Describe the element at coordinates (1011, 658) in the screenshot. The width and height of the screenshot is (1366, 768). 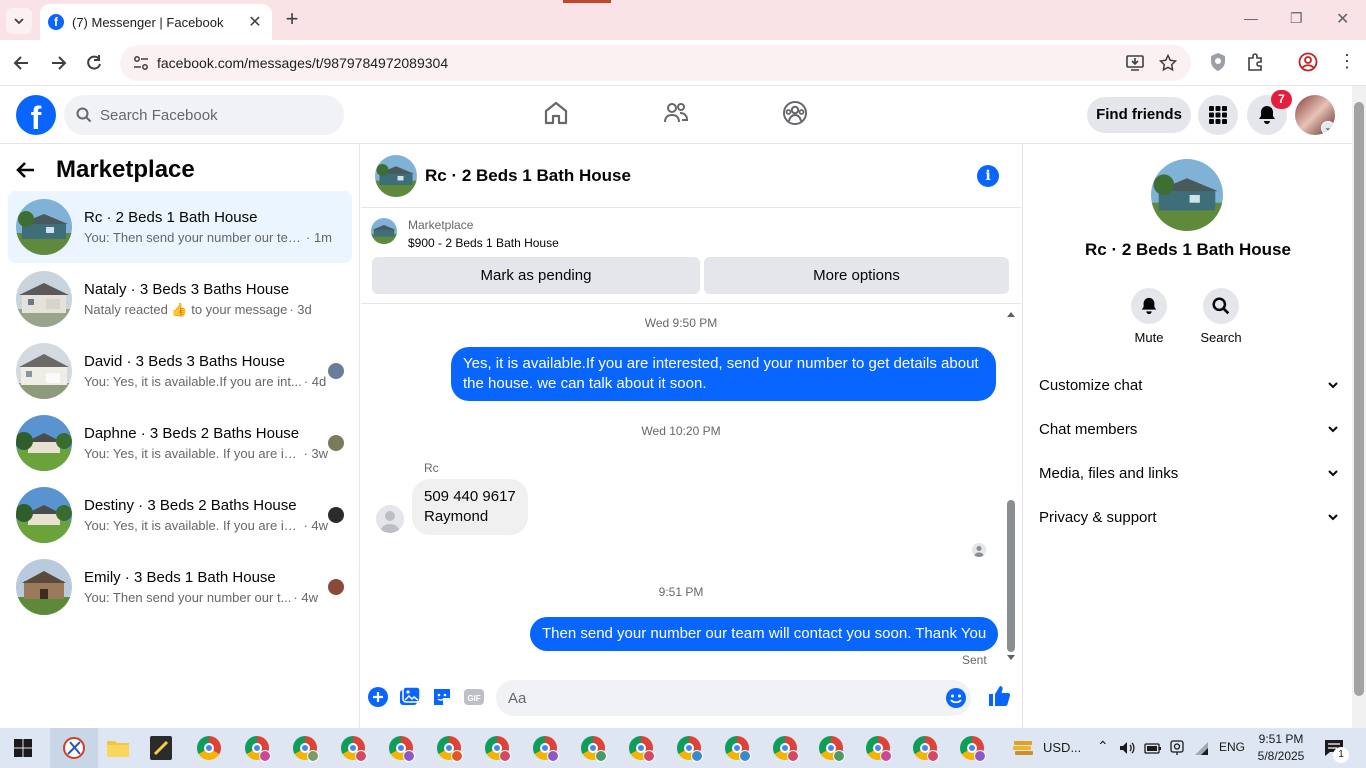
I see `scroll-down-icon` at that location.